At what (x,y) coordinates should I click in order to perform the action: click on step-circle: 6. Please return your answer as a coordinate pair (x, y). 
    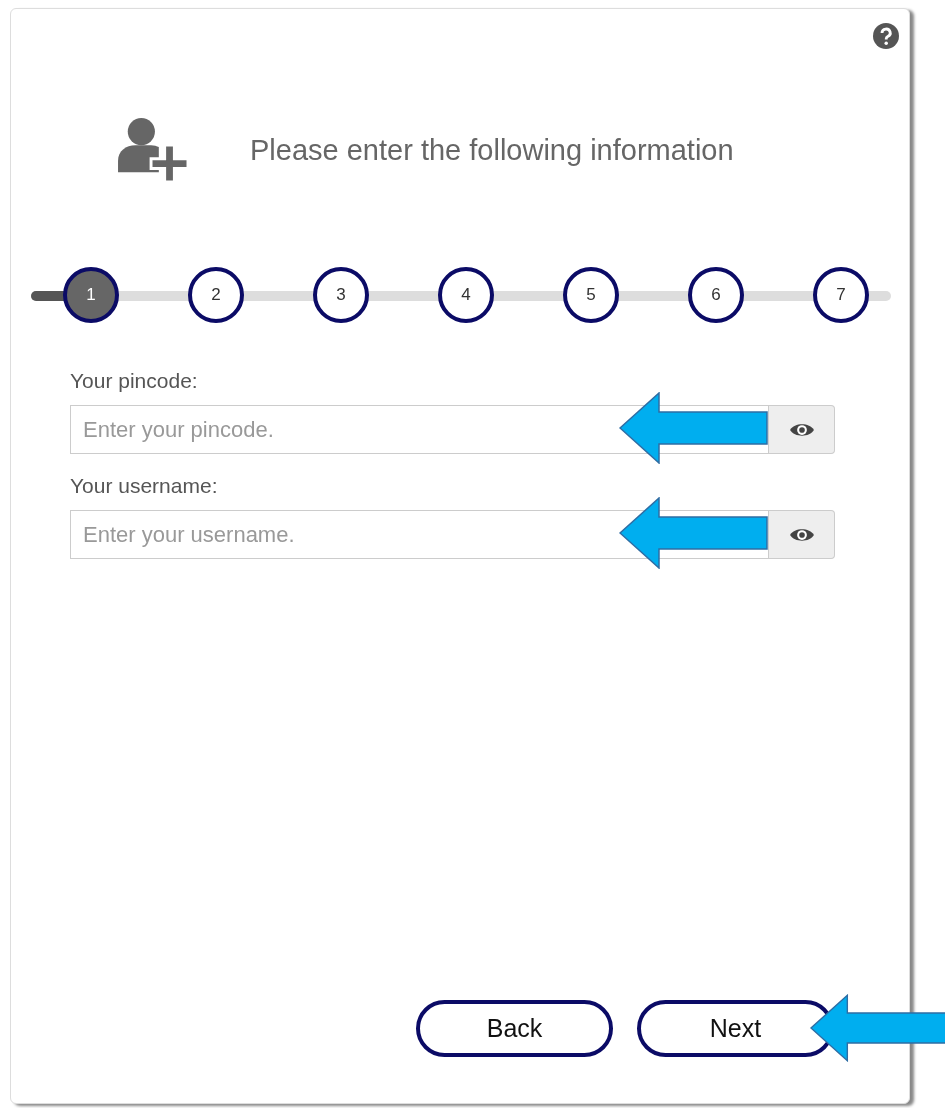
    Looking at the image, I should click on (716, 295).